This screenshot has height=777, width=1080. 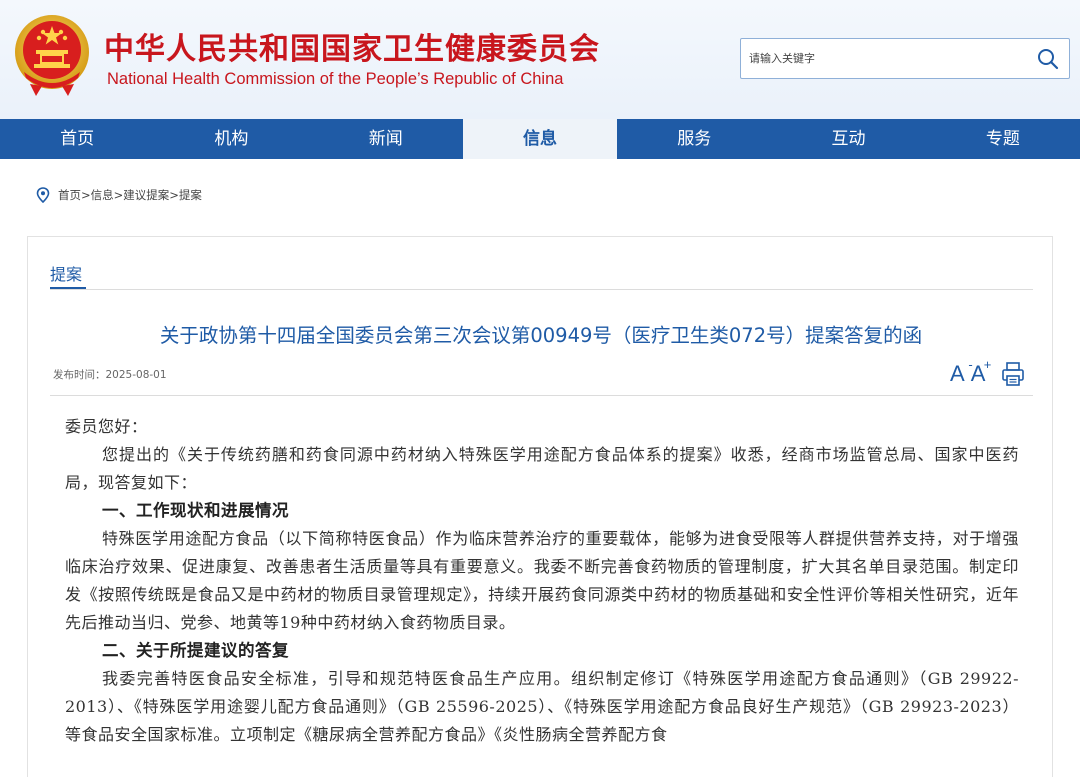 What do you see at coordinates (1013, 374) in the screenshot?
I see `print-icon` at bounding box center [1013, 374].